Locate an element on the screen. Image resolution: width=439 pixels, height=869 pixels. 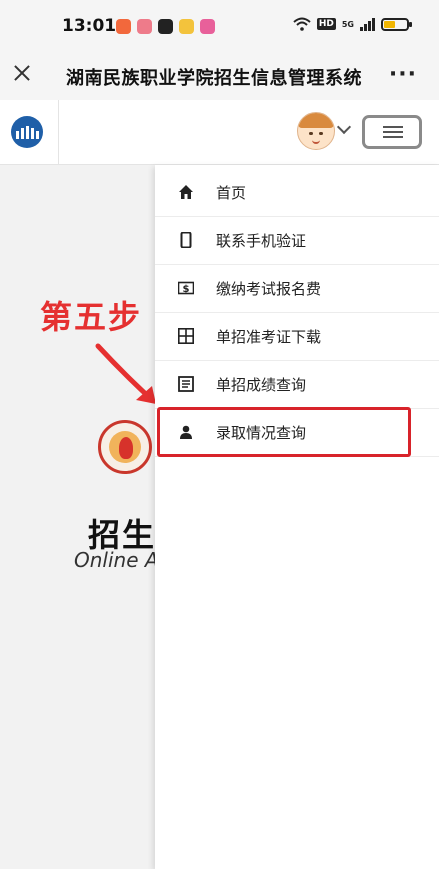
menu-item-pay-fee: $ 缴纳考试报名费 is located at coordinates (297, 289).